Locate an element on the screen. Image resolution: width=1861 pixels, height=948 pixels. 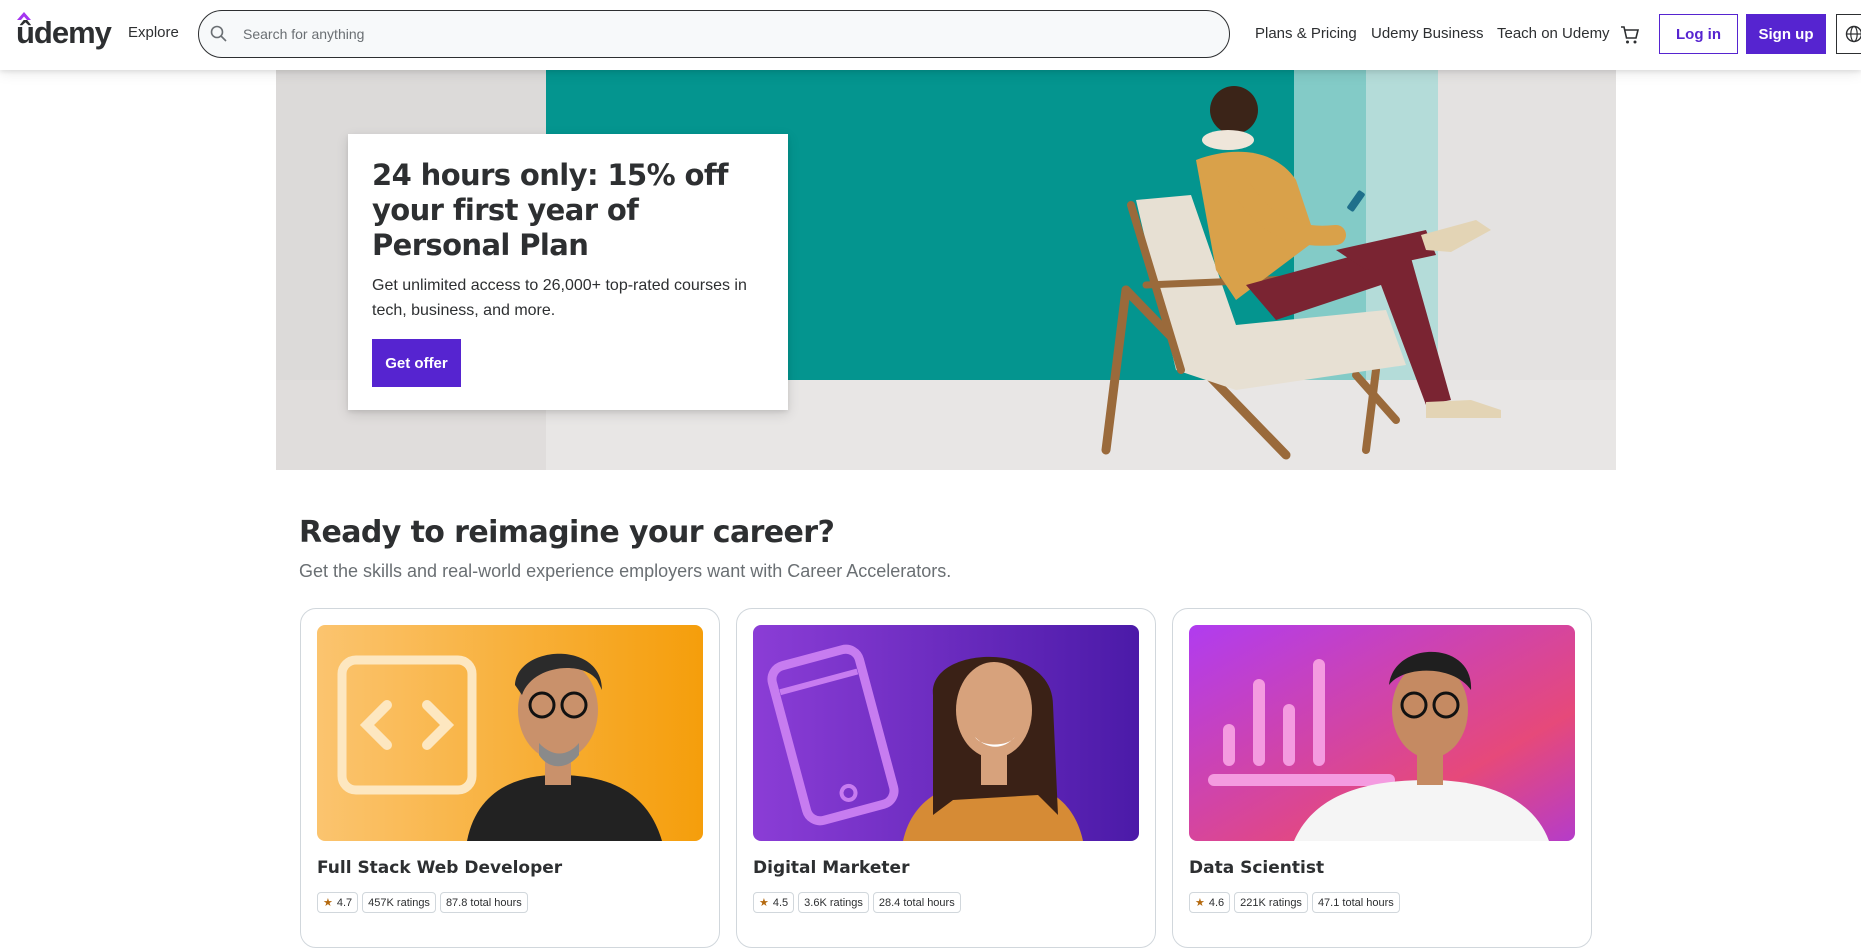
language-button is located at coordinates (1848, 34).